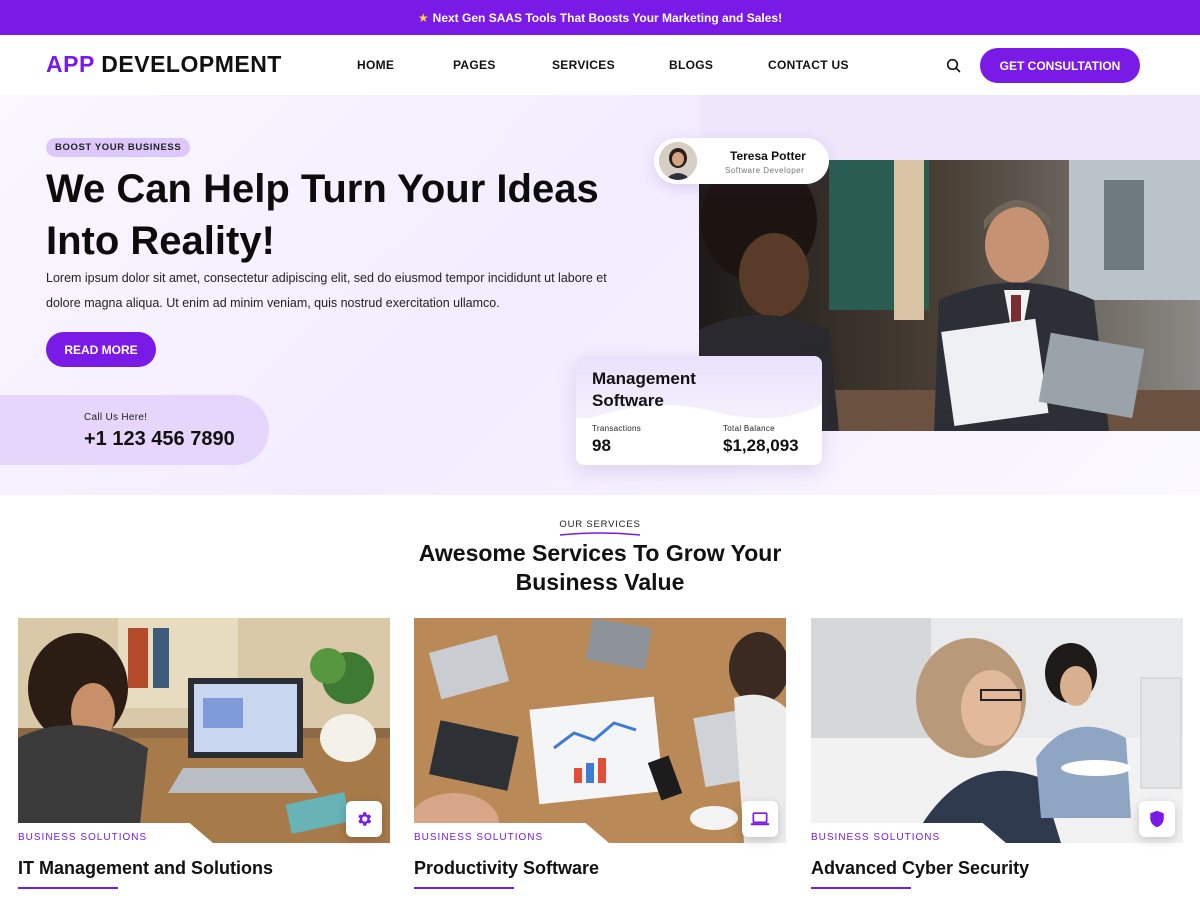 The image size is (1200, 900). Describe the element at coordinates (118, 147) in the screenshot. I see `hero-badge: BOOST YOUR BUSINESS` at that location.